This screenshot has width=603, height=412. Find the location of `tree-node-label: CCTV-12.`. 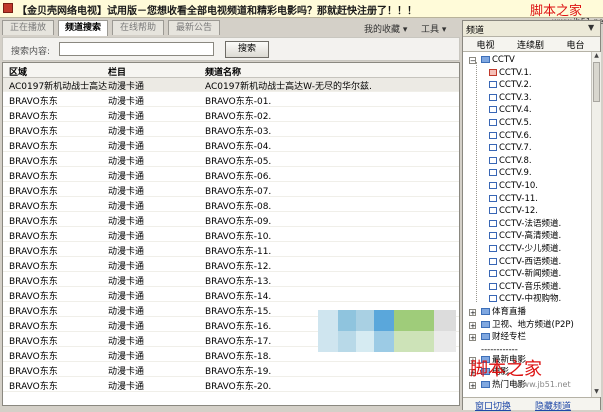

tree-node-label: CCTV-12. is located at coordinates (518, 211).